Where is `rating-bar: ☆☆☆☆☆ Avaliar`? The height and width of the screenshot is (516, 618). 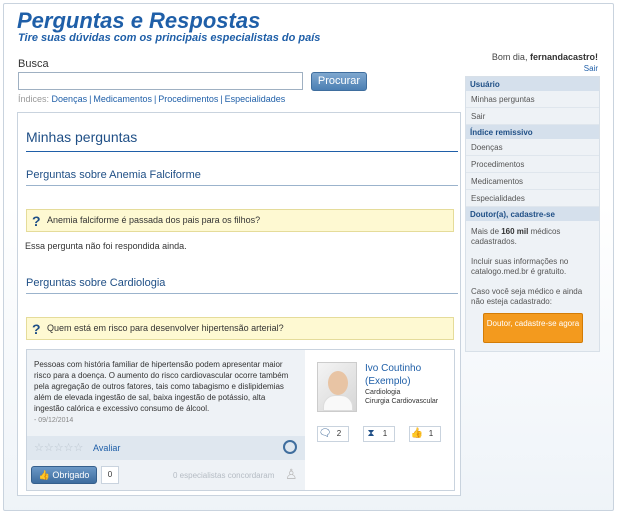 rating-bar: ☆☆☆☆☆ Avaliar is located at coordinates (166, 448).